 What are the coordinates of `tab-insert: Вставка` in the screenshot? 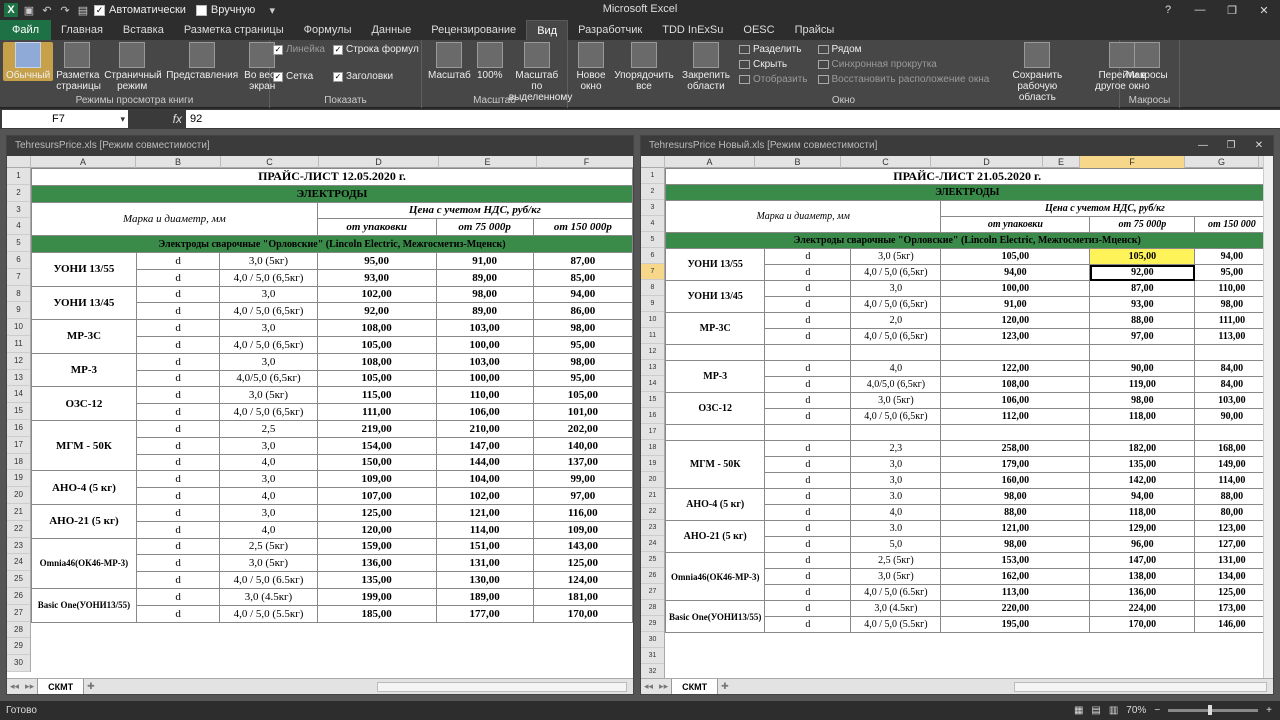 It's located at (143, 30).